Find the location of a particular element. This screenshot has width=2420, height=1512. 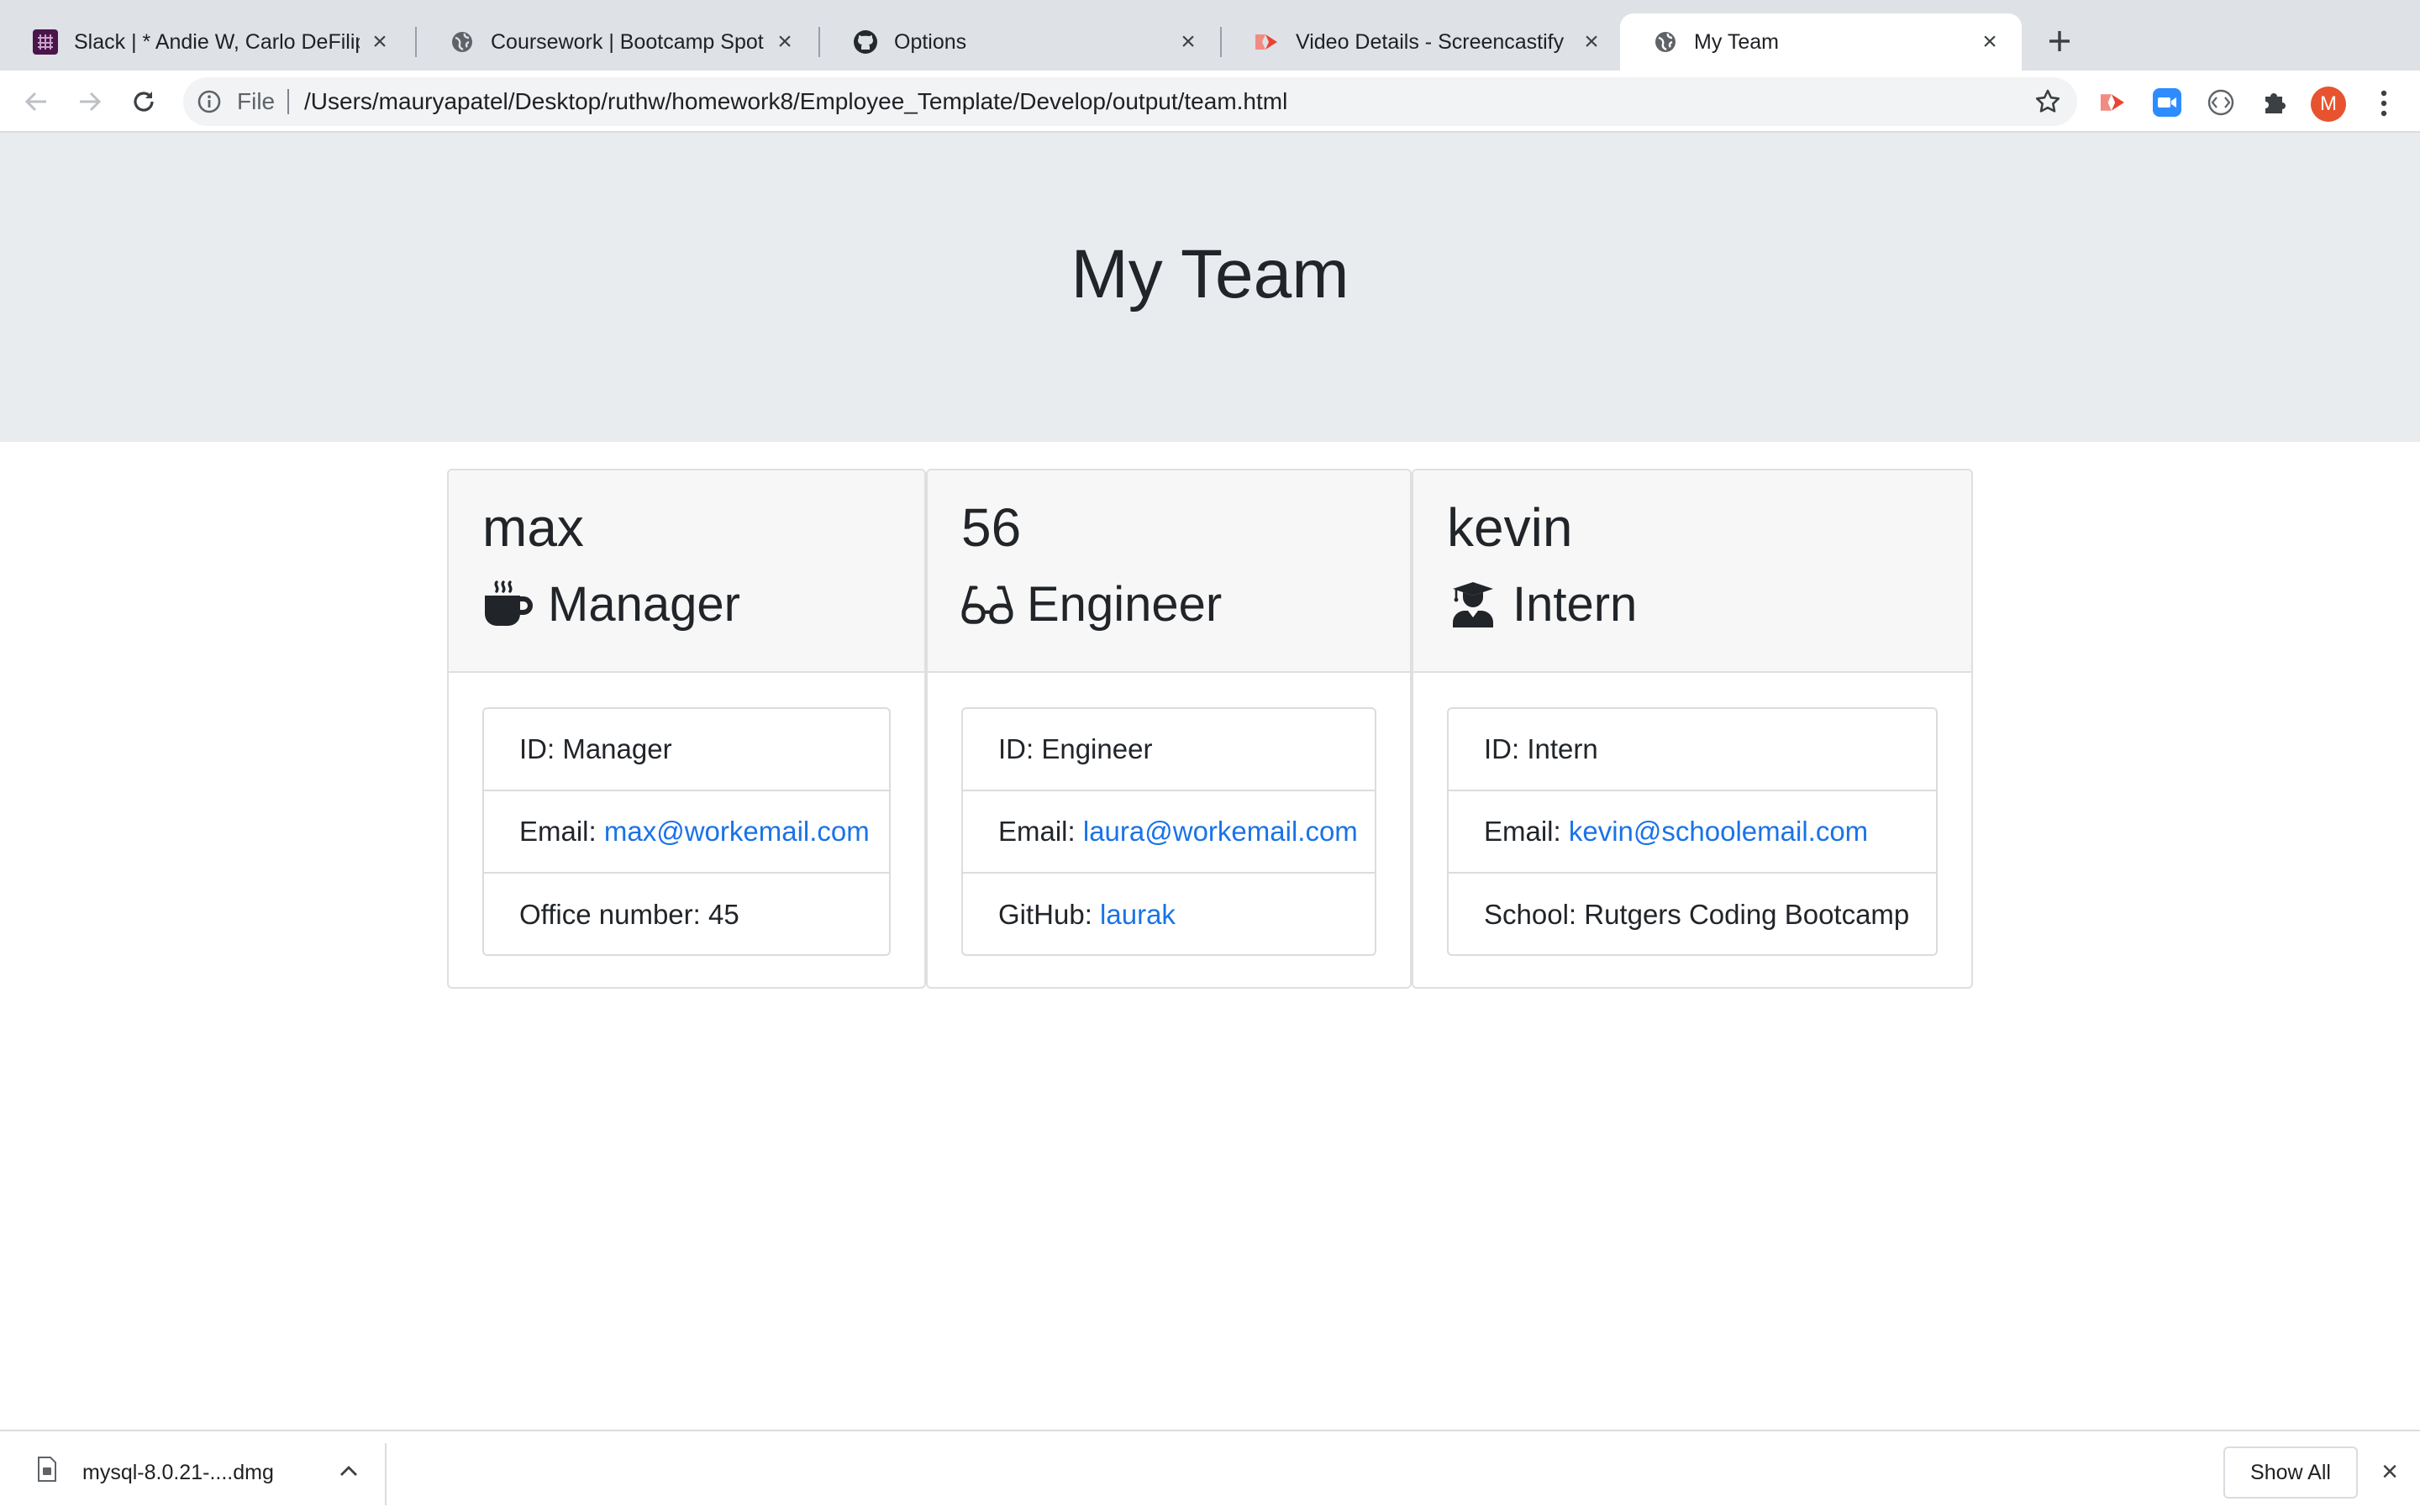

email-item: Email: laura@workemail.com is located at coordinates (1169, 832).